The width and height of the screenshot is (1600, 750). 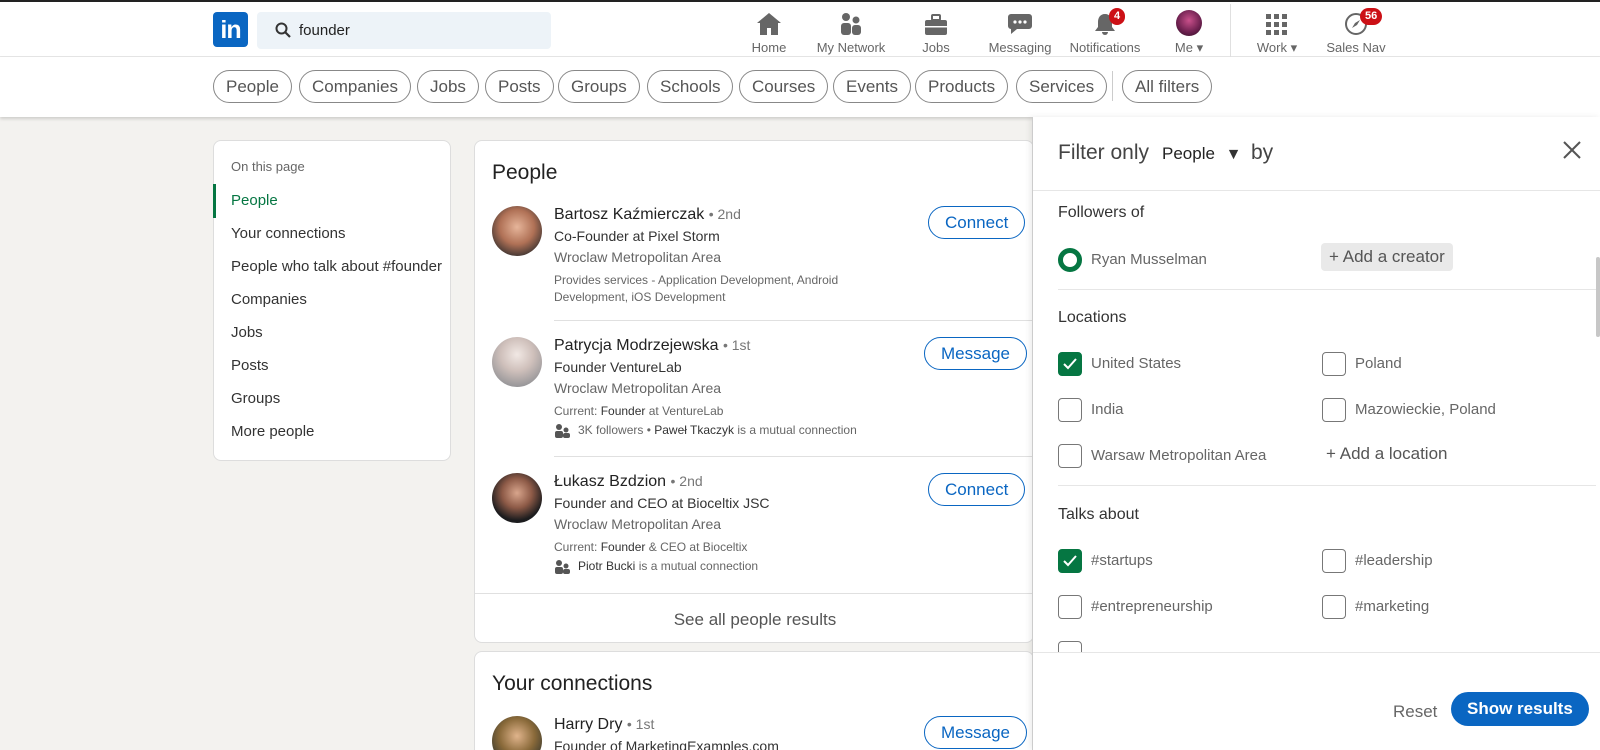 I want to click on plus-icon: +, so click(x=1334, y=256).